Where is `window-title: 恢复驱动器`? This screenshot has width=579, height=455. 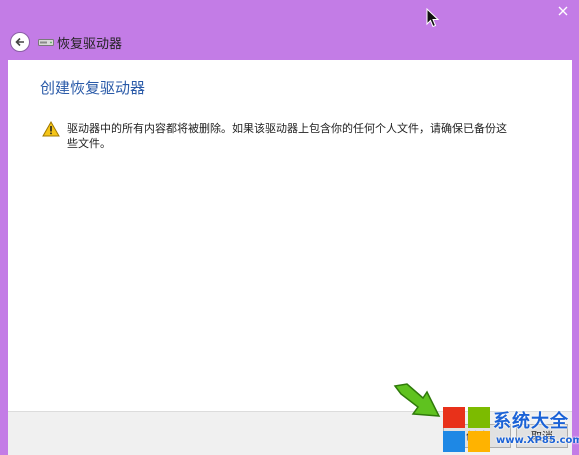
window-title: 恢复驱动器 is located at coordinates (90, 44).